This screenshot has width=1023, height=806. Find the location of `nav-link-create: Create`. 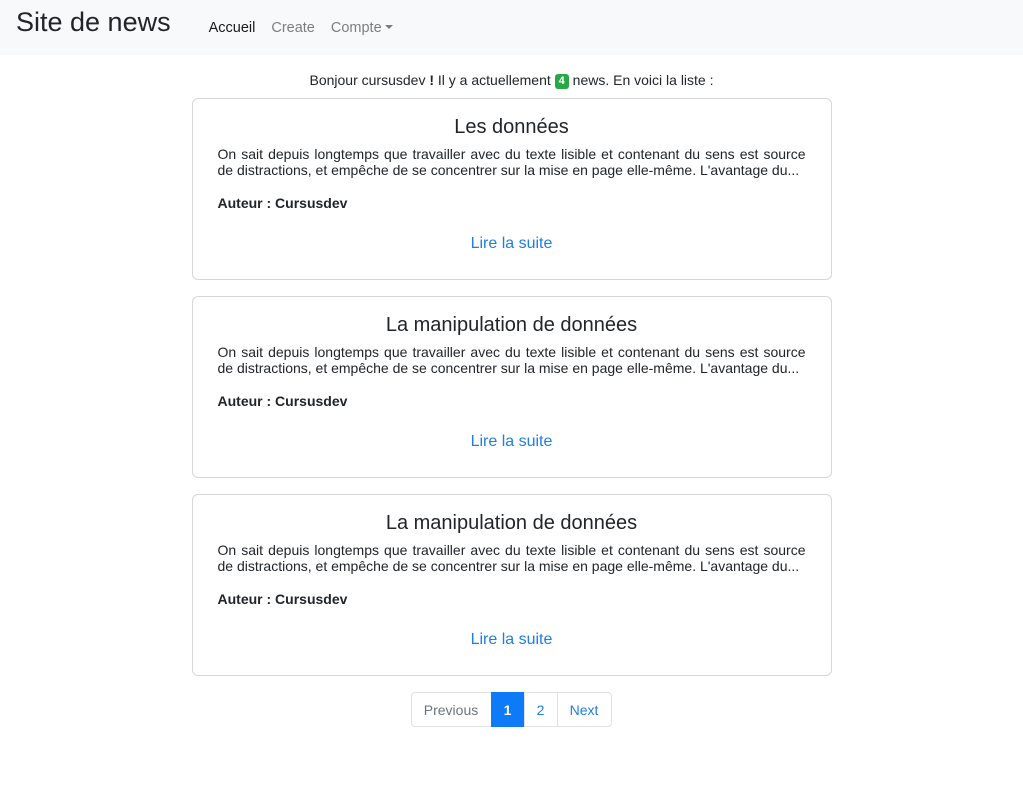

nav-link-create: Create is located at coordinates (293, 28).